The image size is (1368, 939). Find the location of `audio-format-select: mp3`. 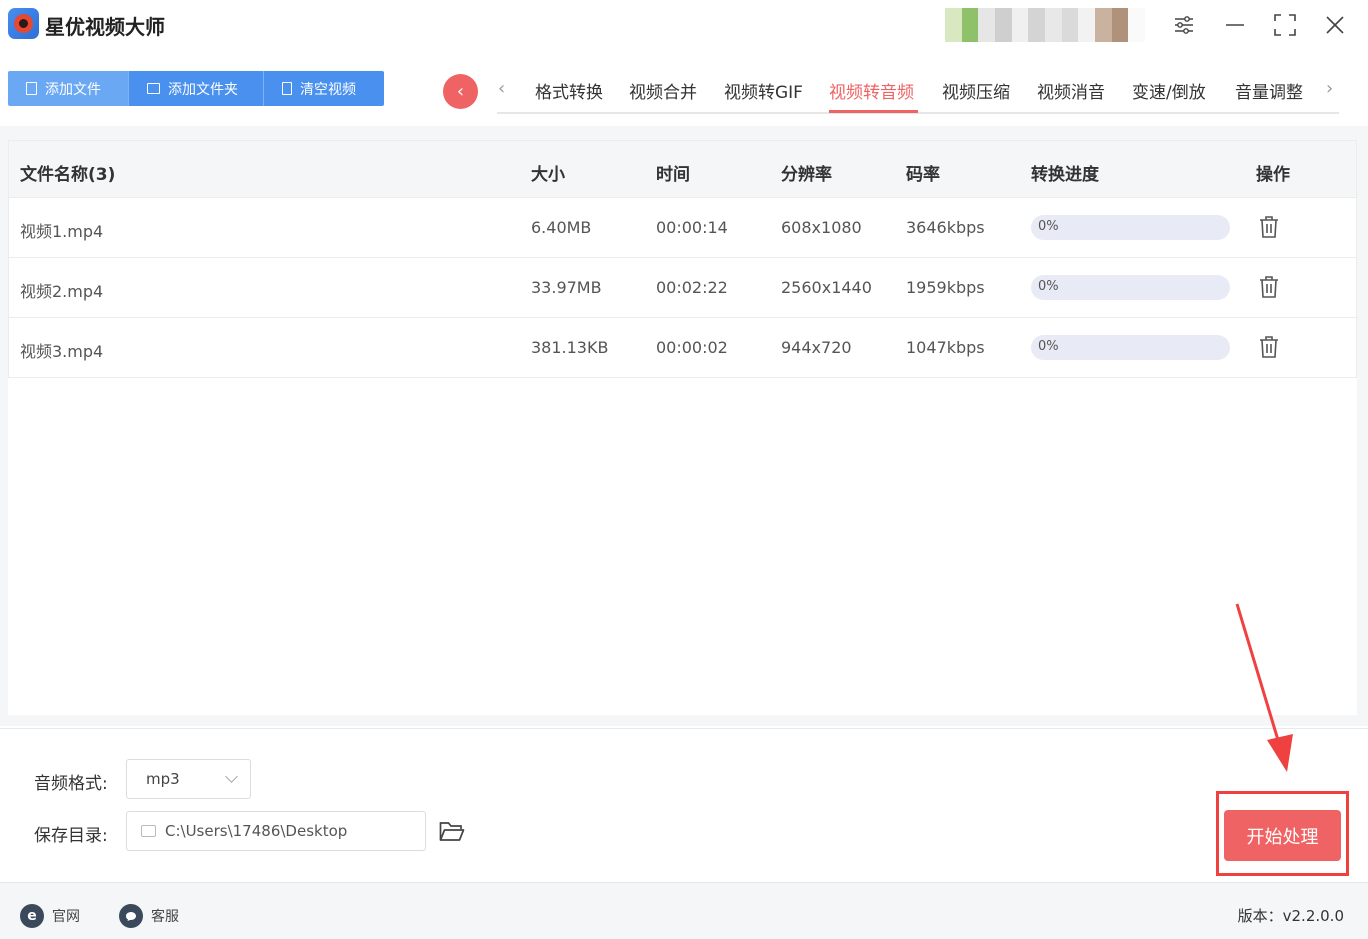

audio-format-select: mp3 is located at coordinates (188, 779).